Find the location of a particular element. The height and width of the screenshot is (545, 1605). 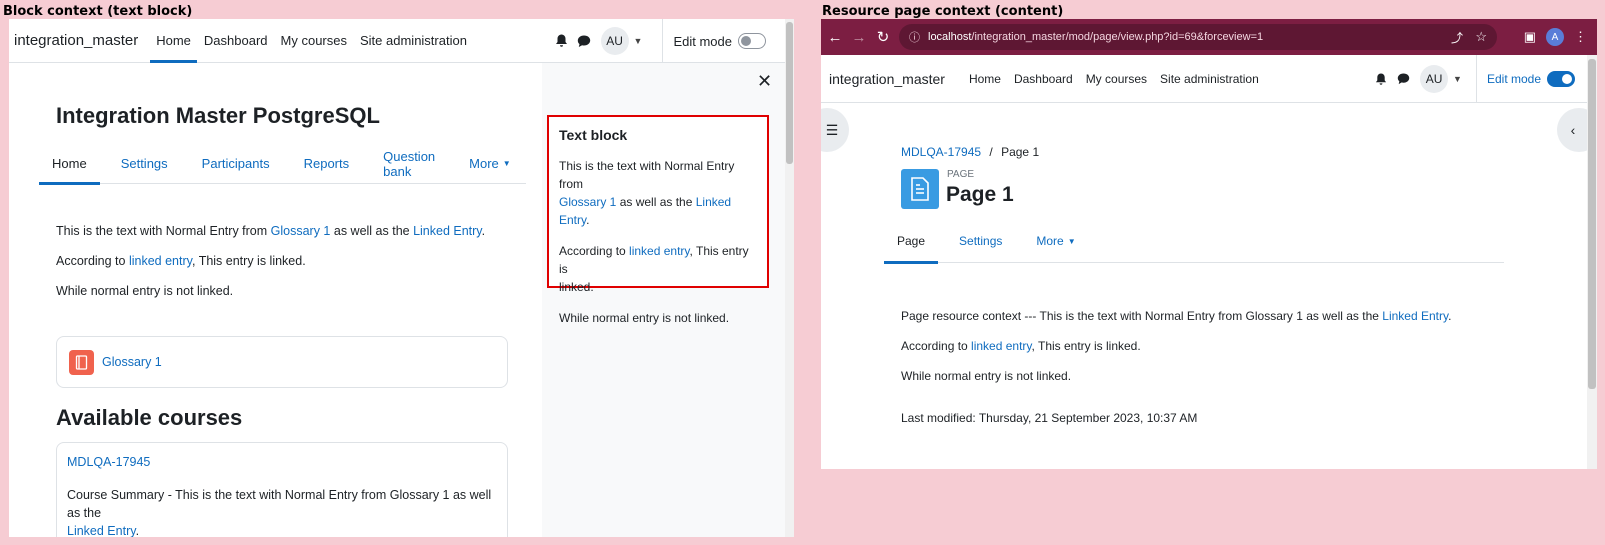

text: linked. is located at coordinates (576, 287).